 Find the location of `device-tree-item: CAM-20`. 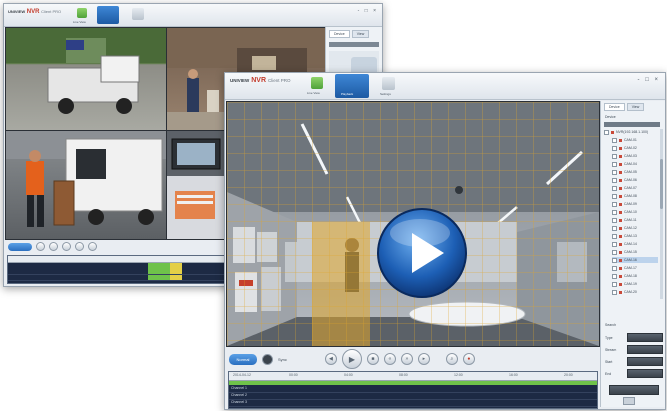

device-tree-item: CAM-20 is located at coordinates (635, 292).